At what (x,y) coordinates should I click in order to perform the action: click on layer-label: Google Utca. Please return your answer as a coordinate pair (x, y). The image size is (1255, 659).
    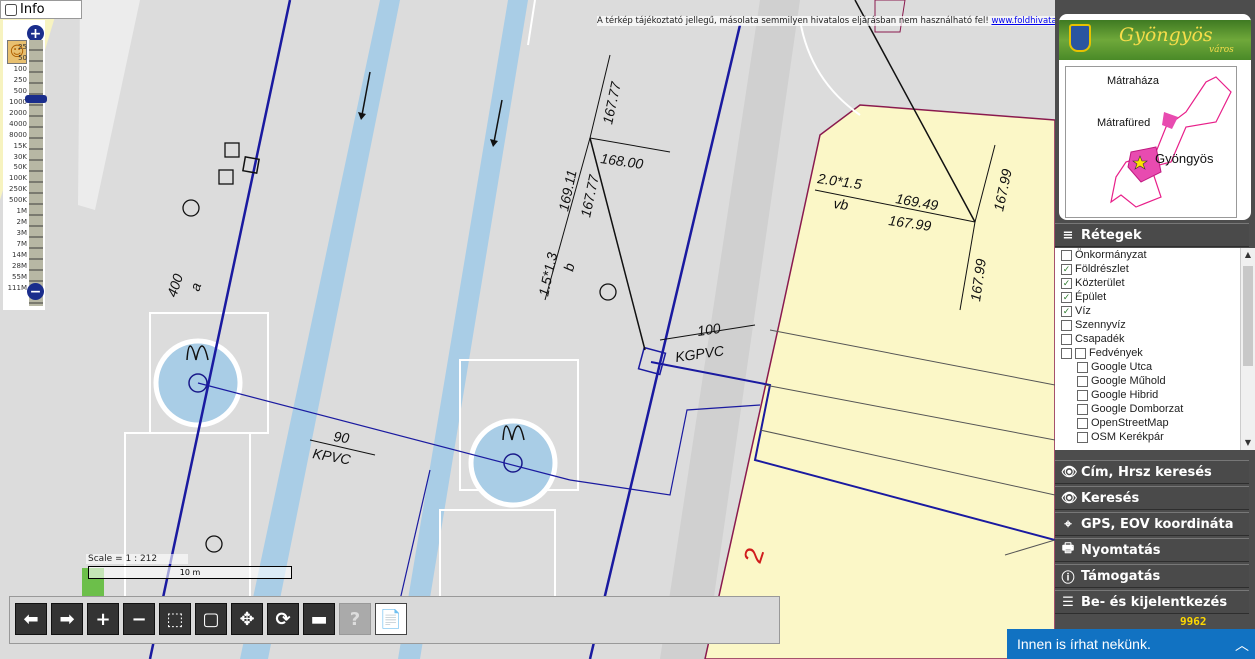
    Looking at the image, I should click on (1122, 367).